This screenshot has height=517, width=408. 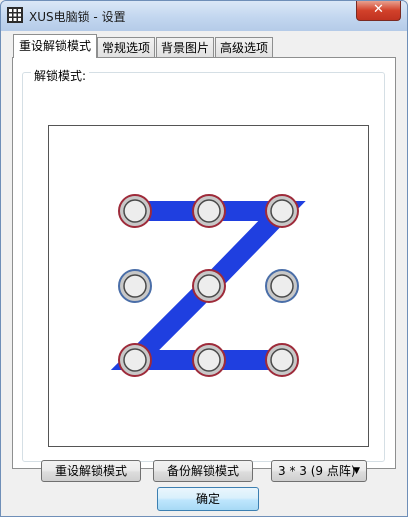 What do you see at coordinates (77, 17) in the screenshot?
I see `window-title: XUS电脑锁 - 设置` at bounding box center [77, 17].